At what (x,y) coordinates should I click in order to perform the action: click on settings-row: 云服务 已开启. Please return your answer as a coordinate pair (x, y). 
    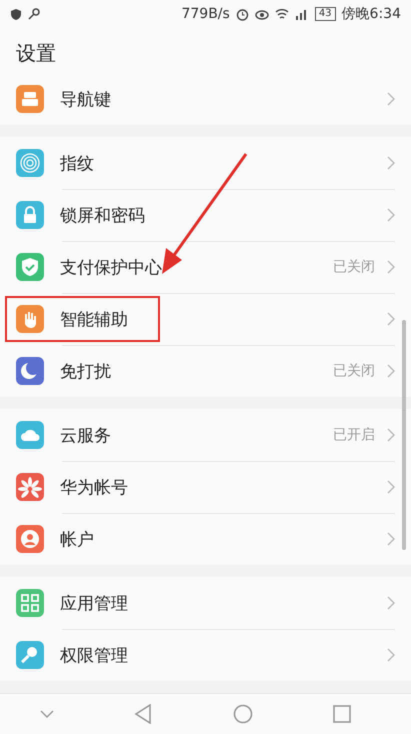
    Looking at the image, I should click on (205, 435).